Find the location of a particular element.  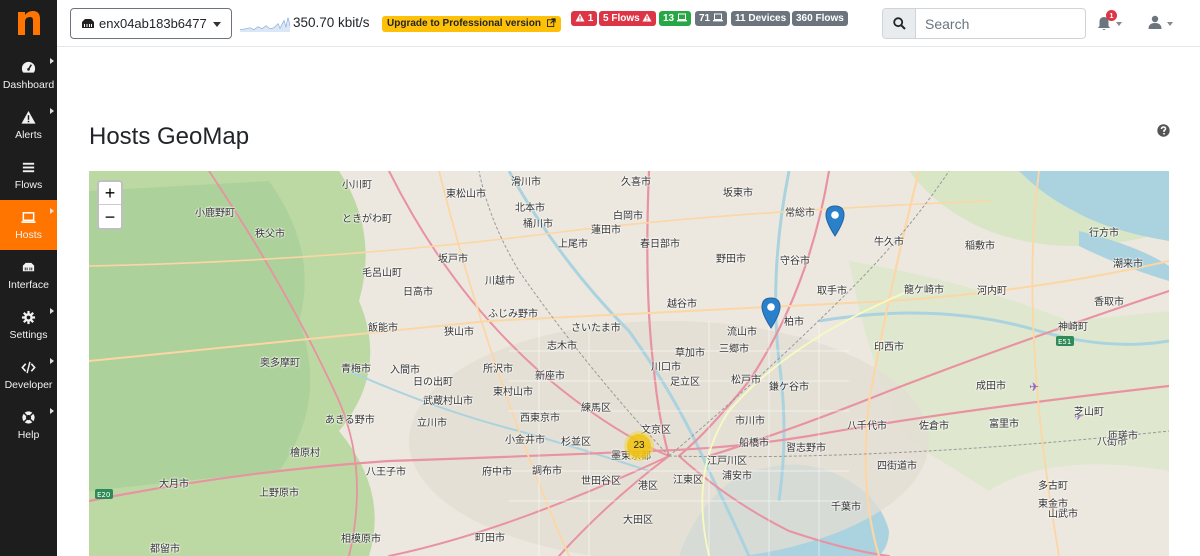

life-ring-icon is located at coordinates (28, 417).